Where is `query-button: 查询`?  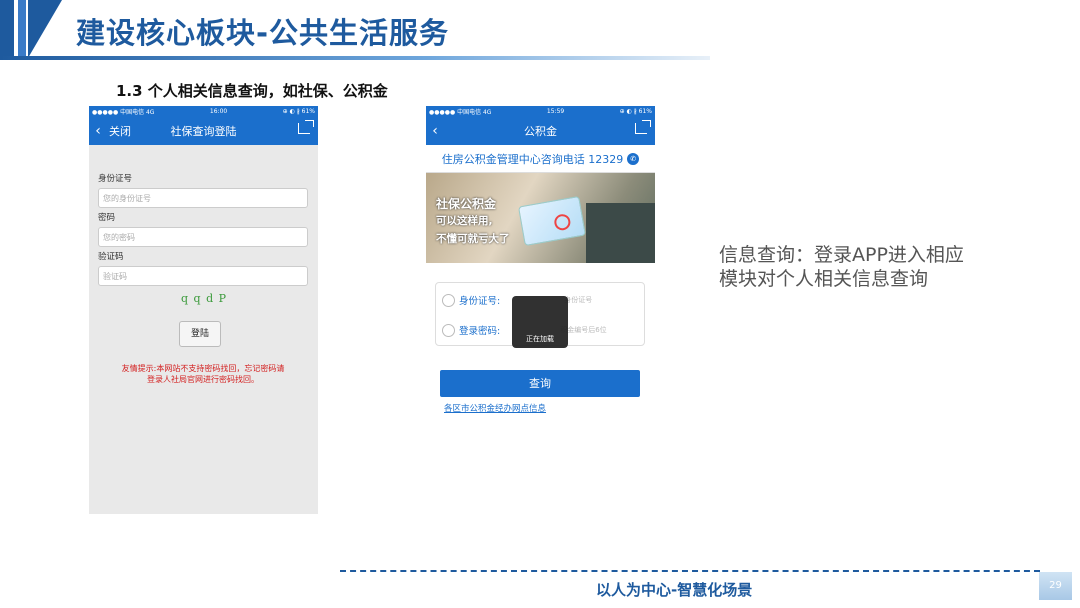
query-button: 查询 is located at coordinates (540, 383).